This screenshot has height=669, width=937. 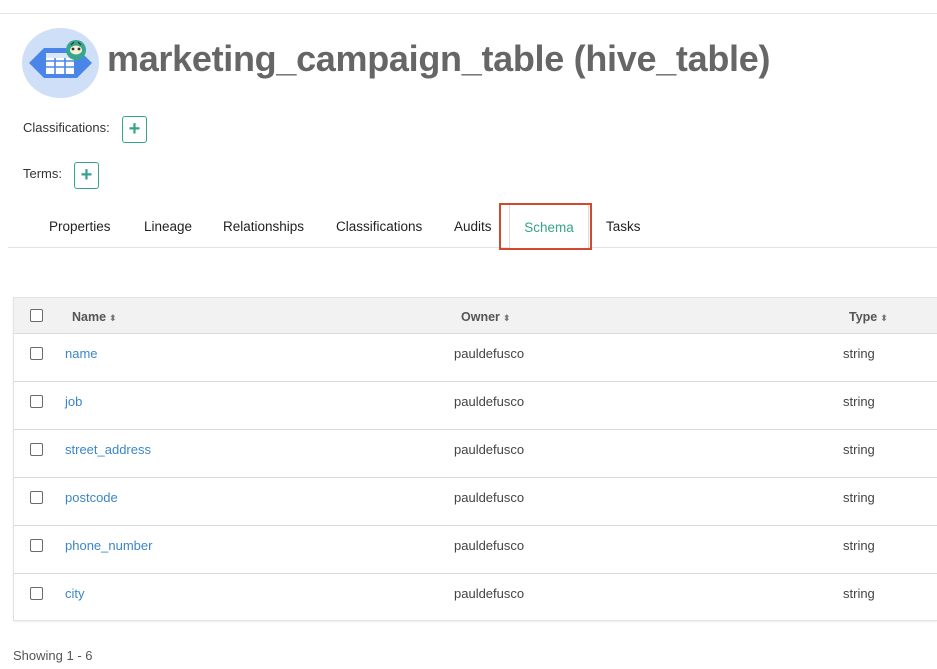 I want to click on column-header-owner: Owner ⬍, so click(x=485, y=316).